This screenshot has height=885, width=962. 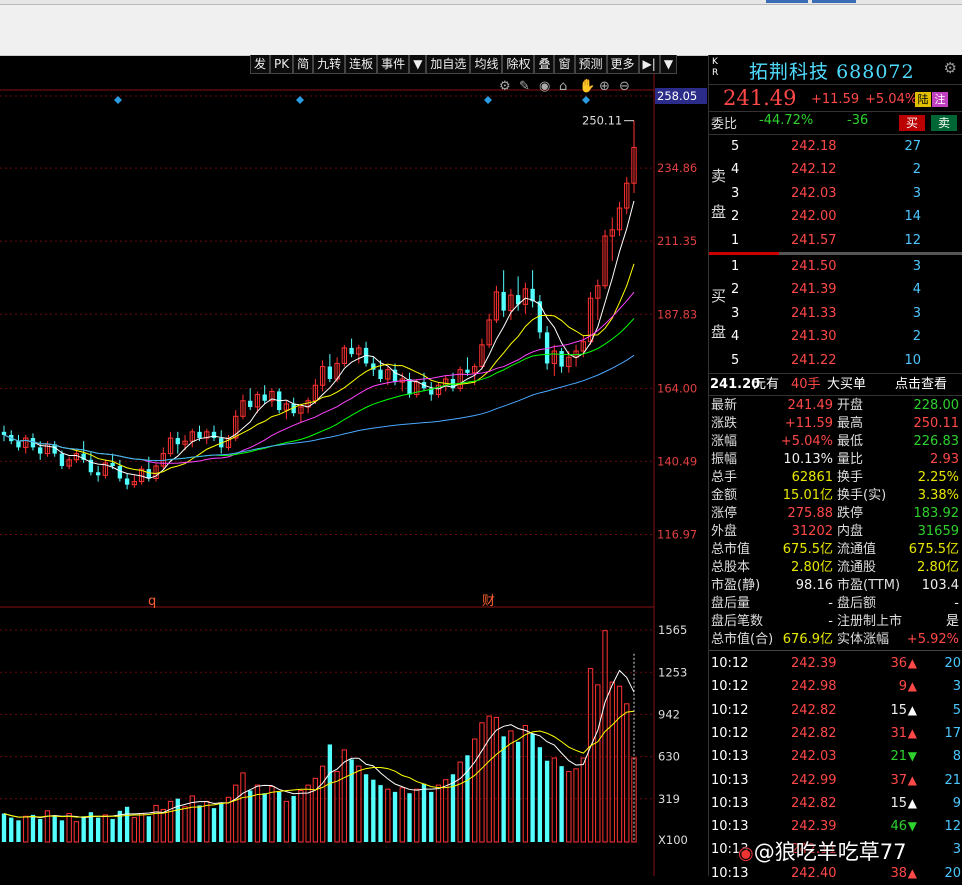 What do you see at coordinates (814, 290) in the screenshot?
I see `price: 241.39` at bounding box center [814, 290].